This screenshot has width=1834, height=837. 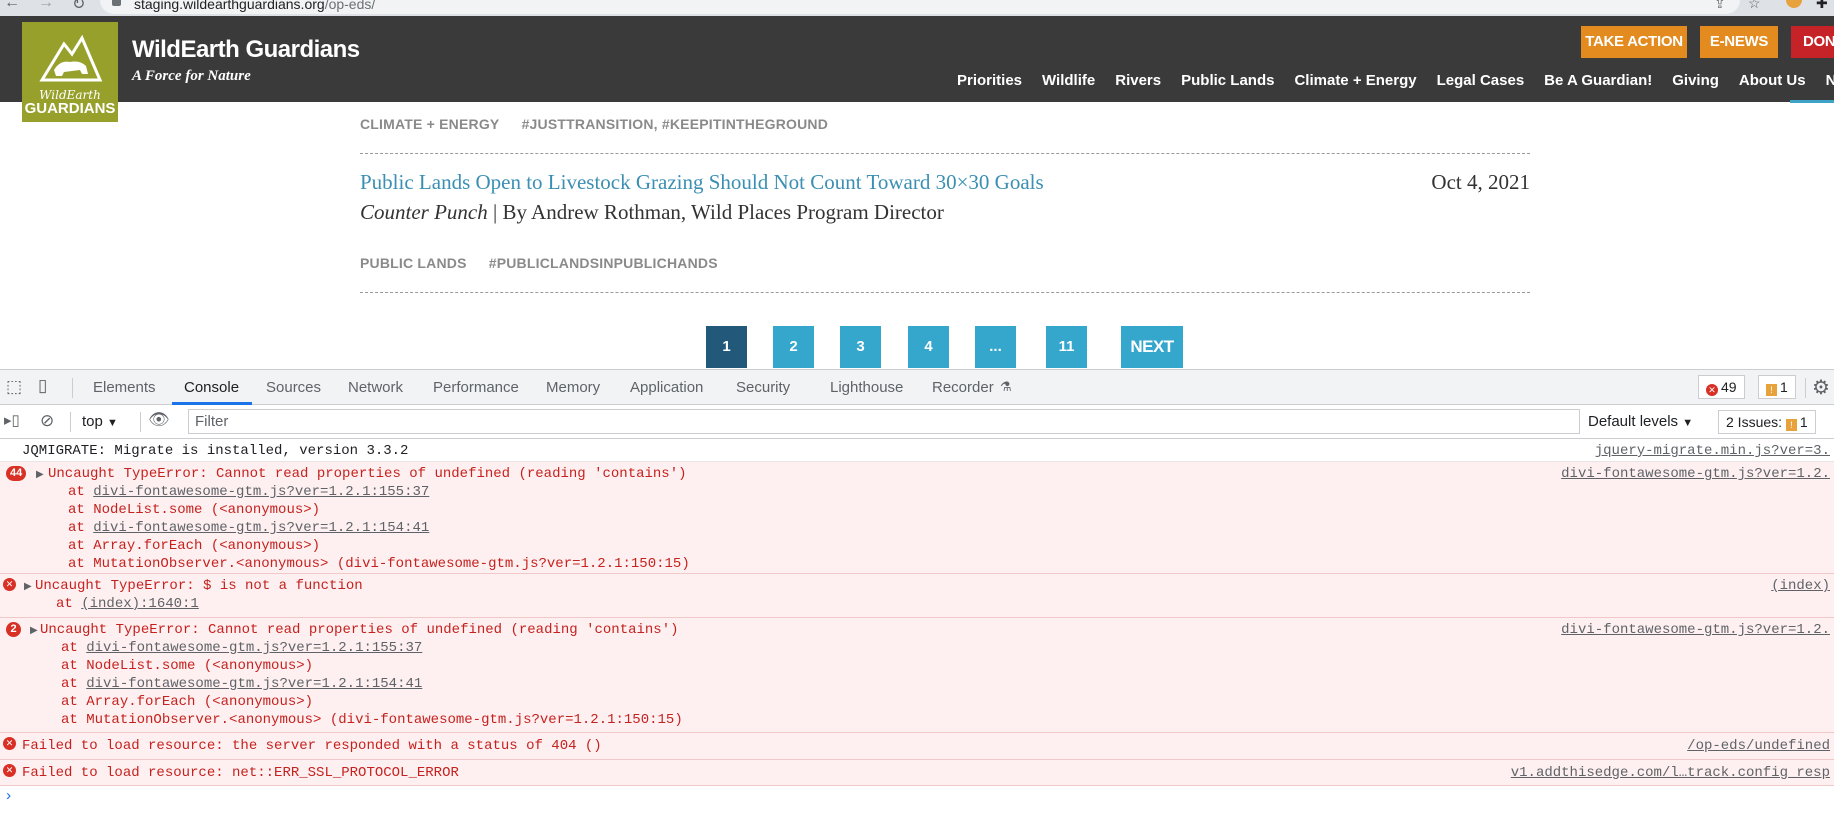 What do you see at coordinates (246, 50) in the screenshot?
I see `site-title: WildEarth Guardians` at bounding box center [246, 50].